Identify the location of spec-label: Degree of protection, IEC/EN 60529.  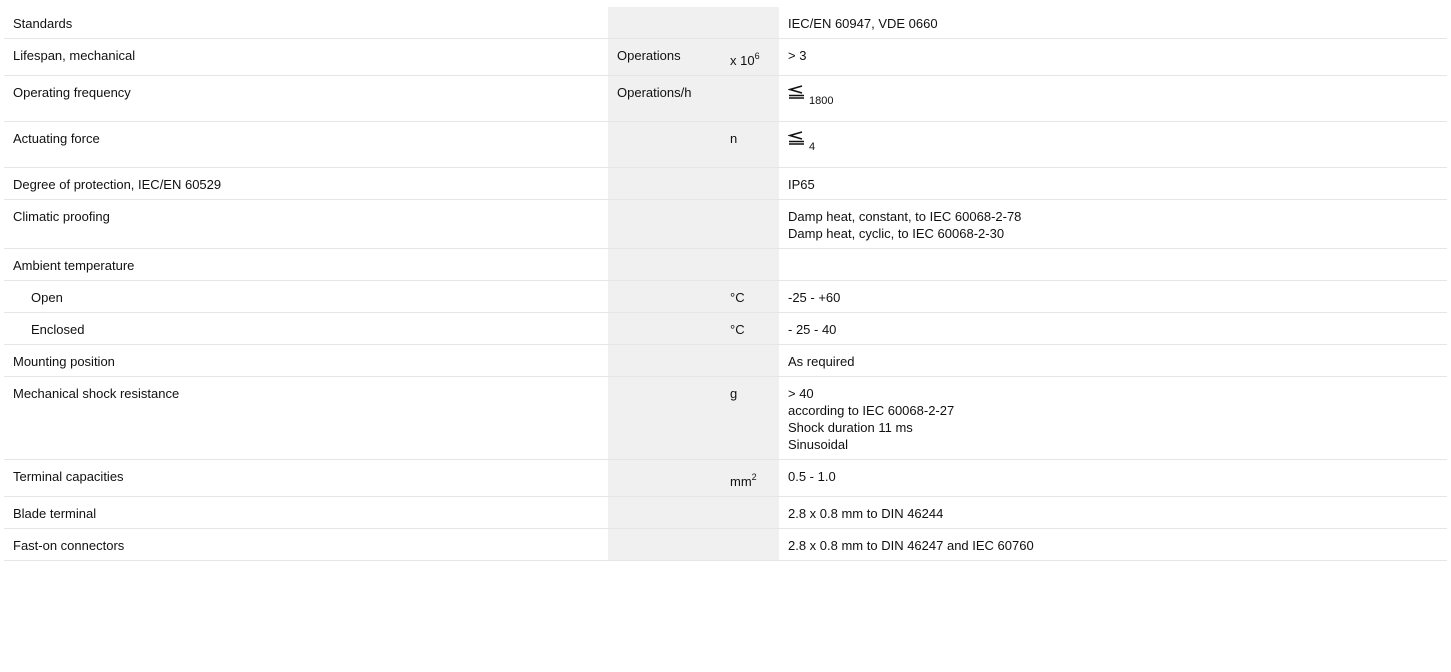
(306, 183).